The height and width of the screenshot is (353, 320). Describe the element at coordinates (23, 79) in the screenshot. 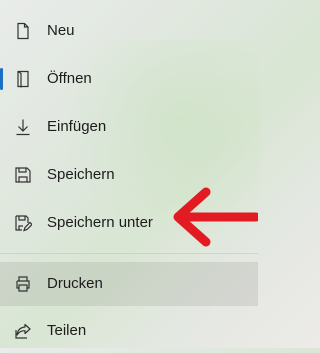

I see `open-document-icon` at that location.